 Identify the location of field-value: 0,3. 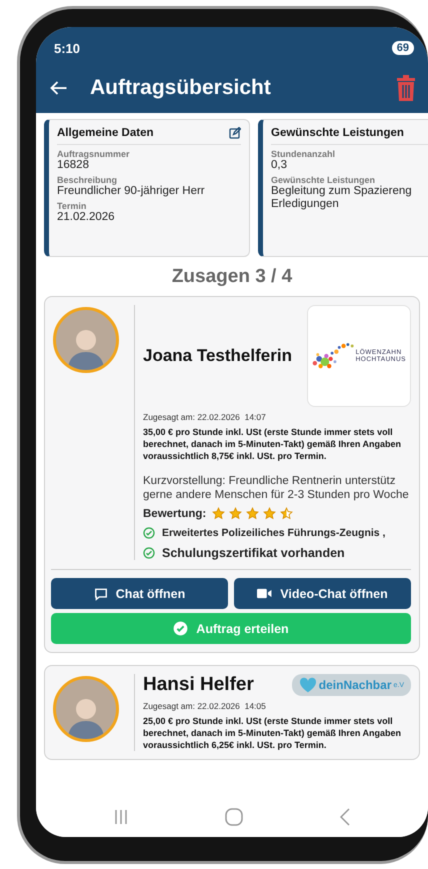
(279, 165).